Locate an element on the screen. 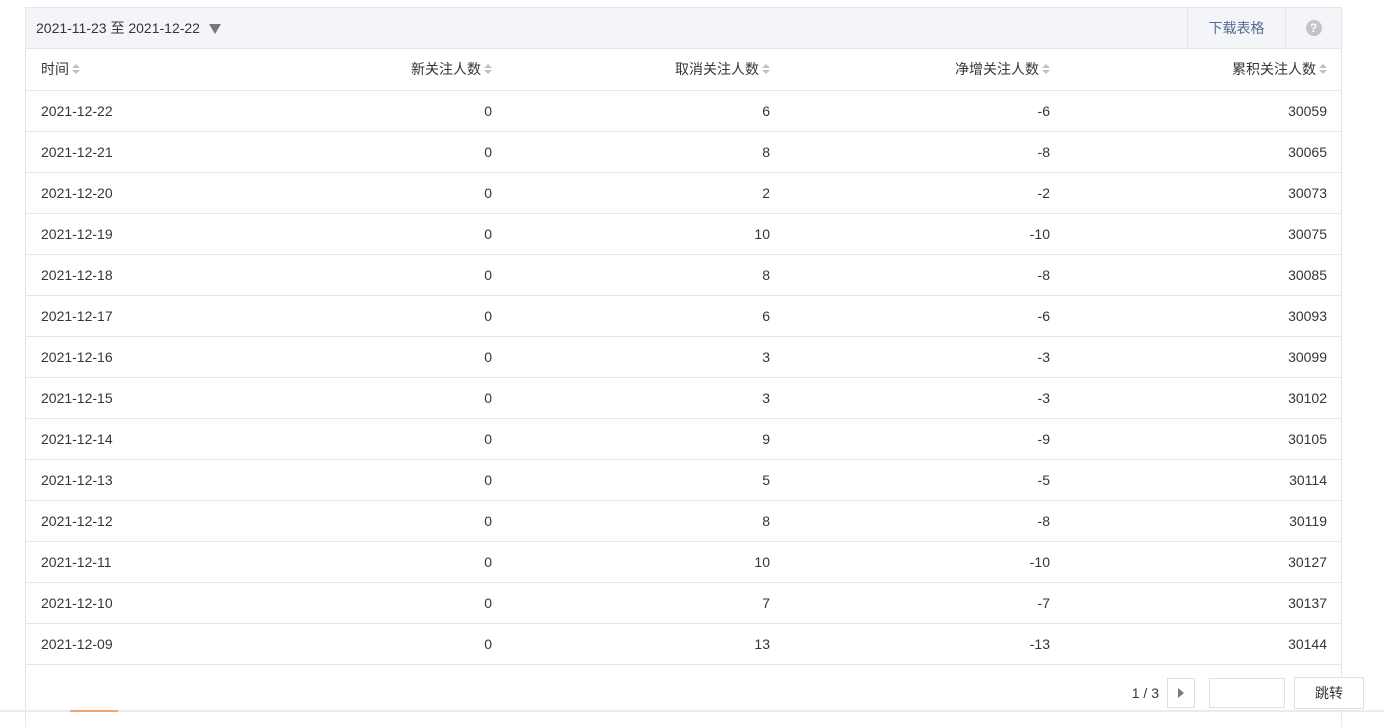 The height and width of the screenshot is (727, 1384). cell-unfollows: 13 is located at coordinates (645, 644).